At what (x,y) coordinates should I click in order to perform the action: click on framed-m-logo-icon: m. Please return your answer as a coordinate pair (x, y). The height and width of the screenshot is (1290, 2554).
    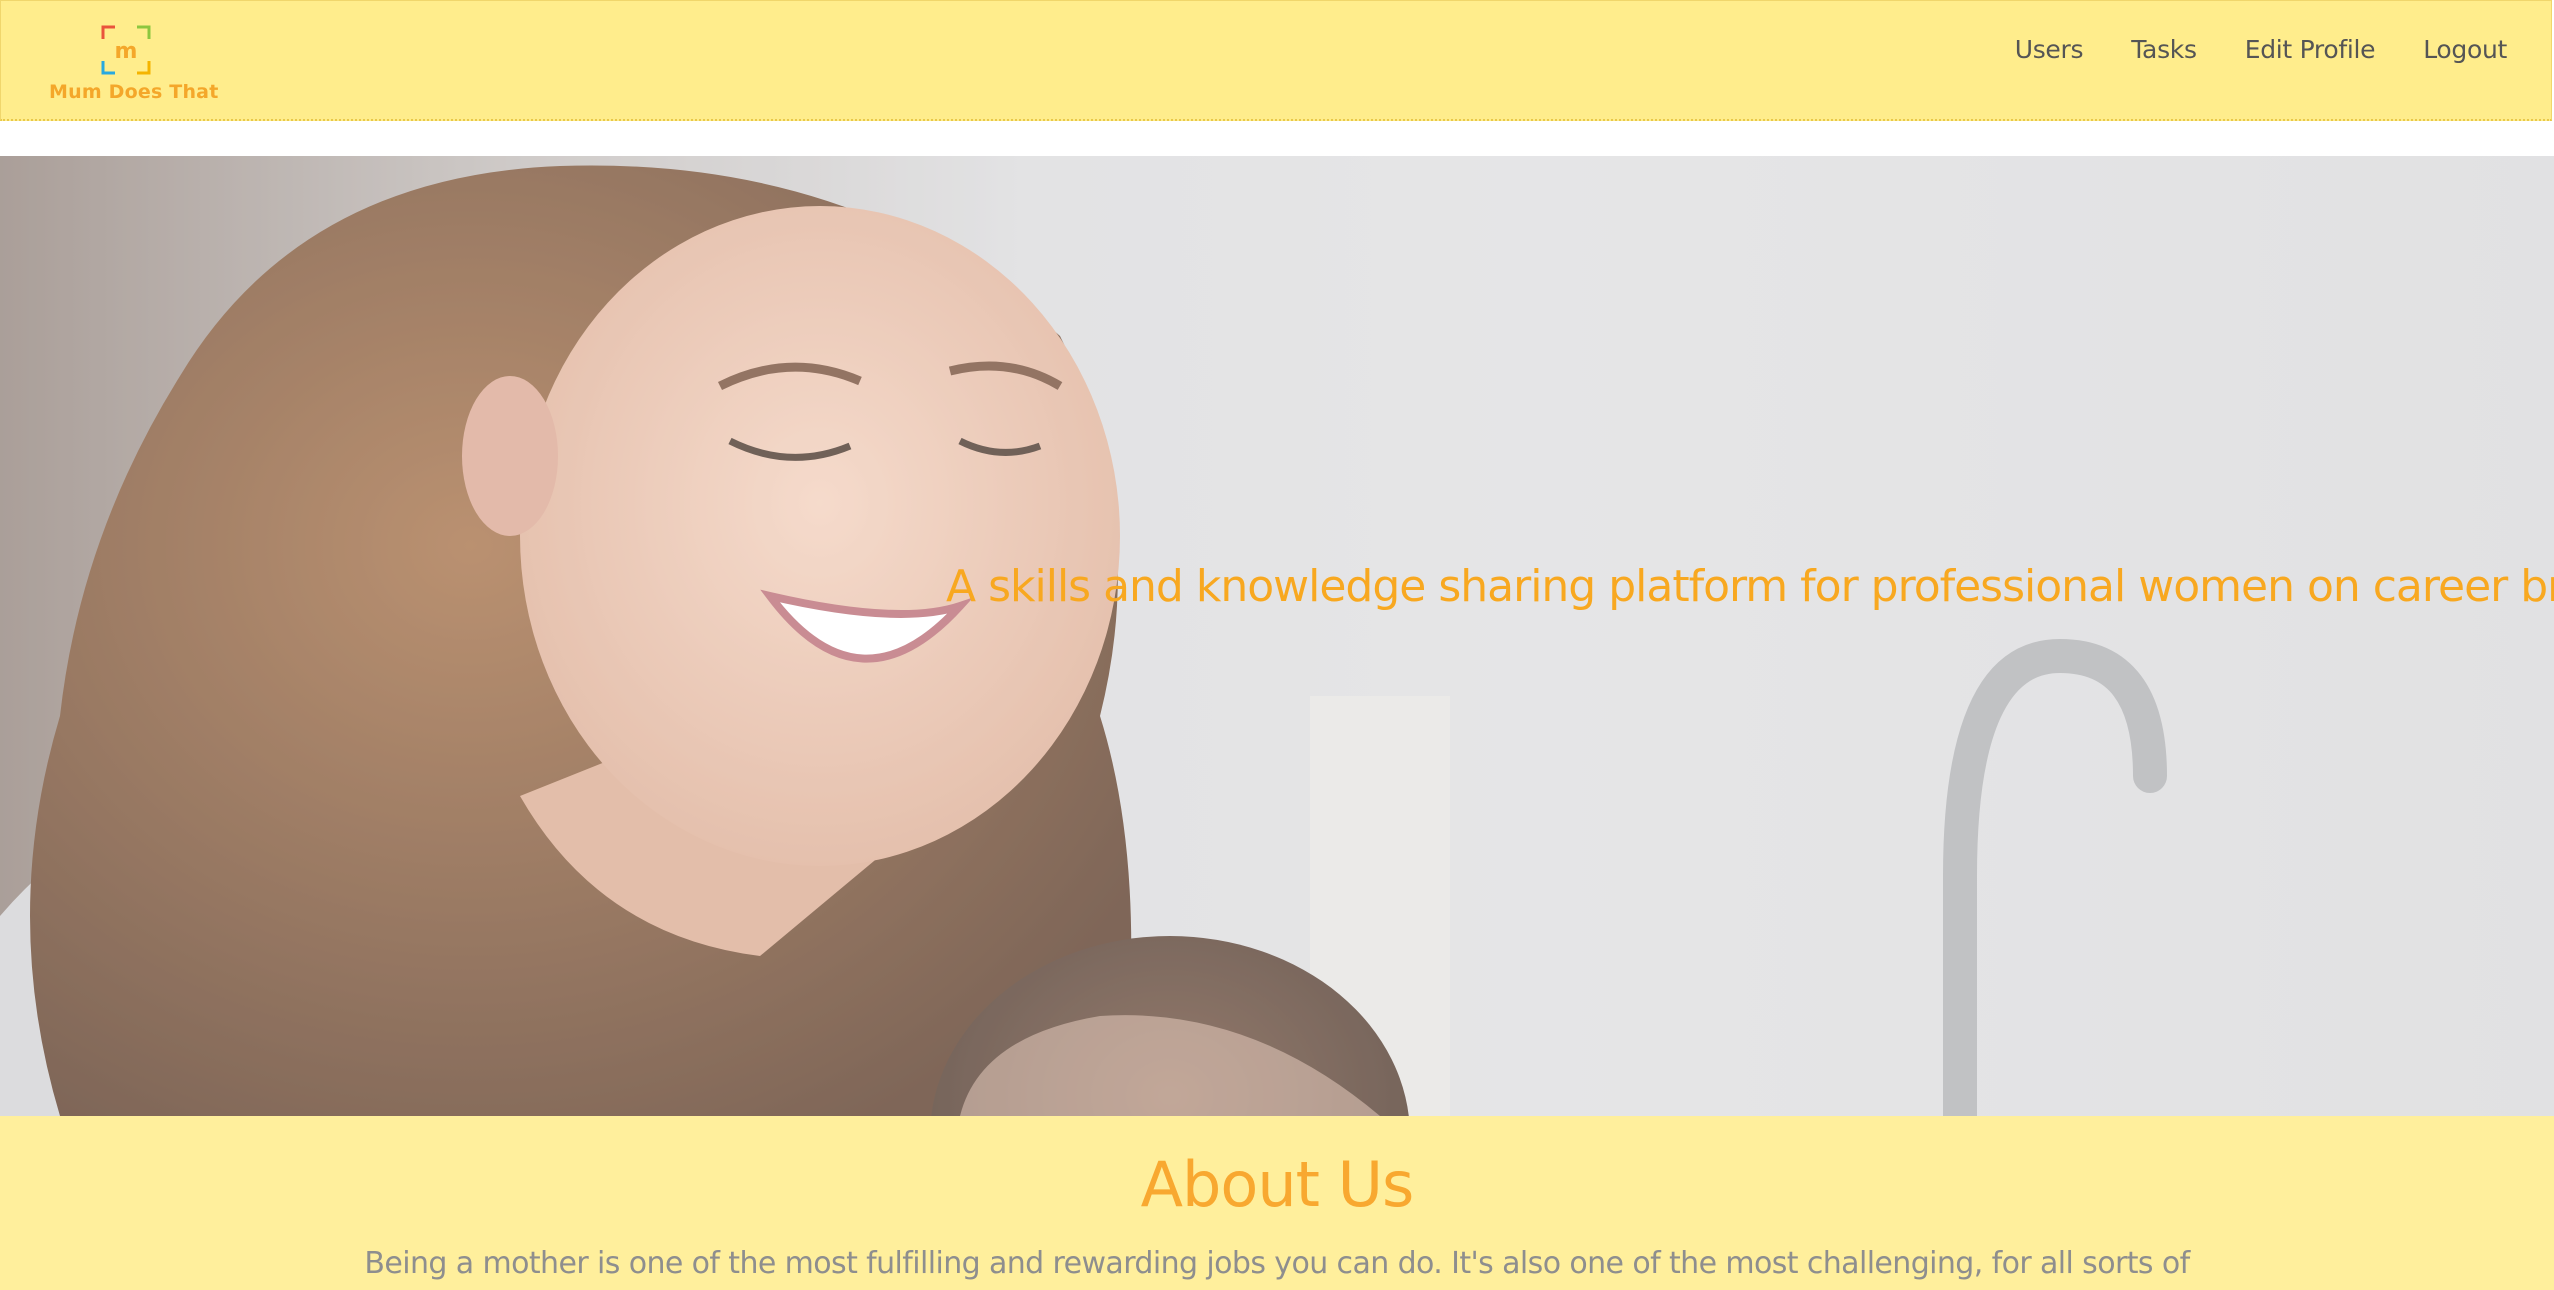
    Looking at the image, I should click on (126, 50).